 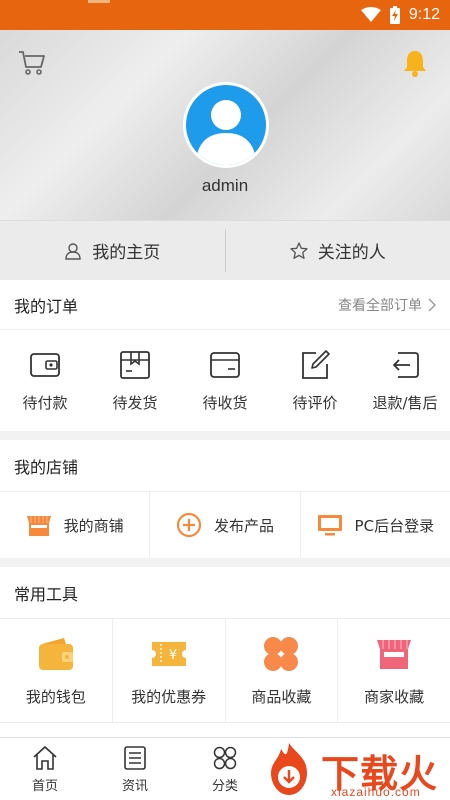 What do you see at coordinates (376, 792) in the screenshot?
I see `watermark-subtitle: xiazaihuo.com` at bounding box center [376, 792].